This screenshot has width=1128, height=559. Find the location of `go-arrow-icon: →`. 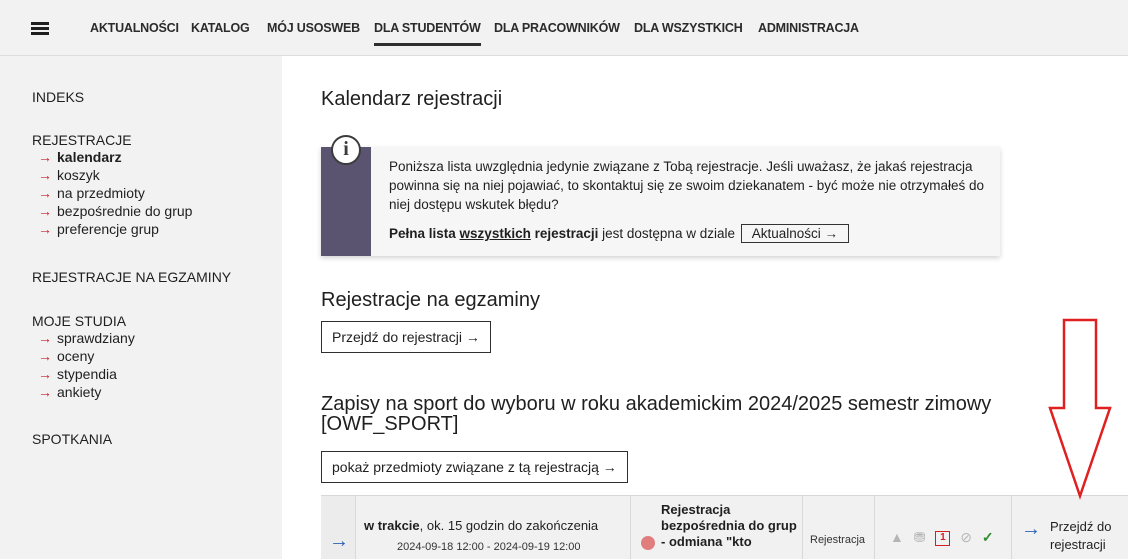

go-arrow-icon: → is located at coordinates (1031, 529).